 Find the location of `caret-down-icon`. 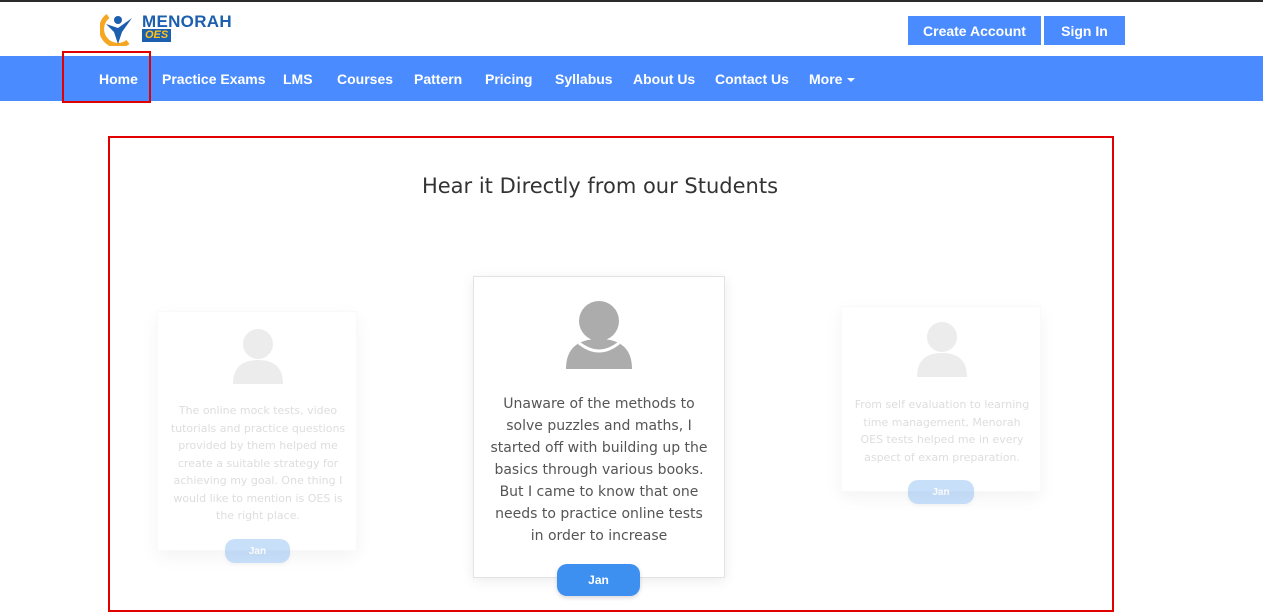

caret-down-icon is located at coordinates (851, 79).